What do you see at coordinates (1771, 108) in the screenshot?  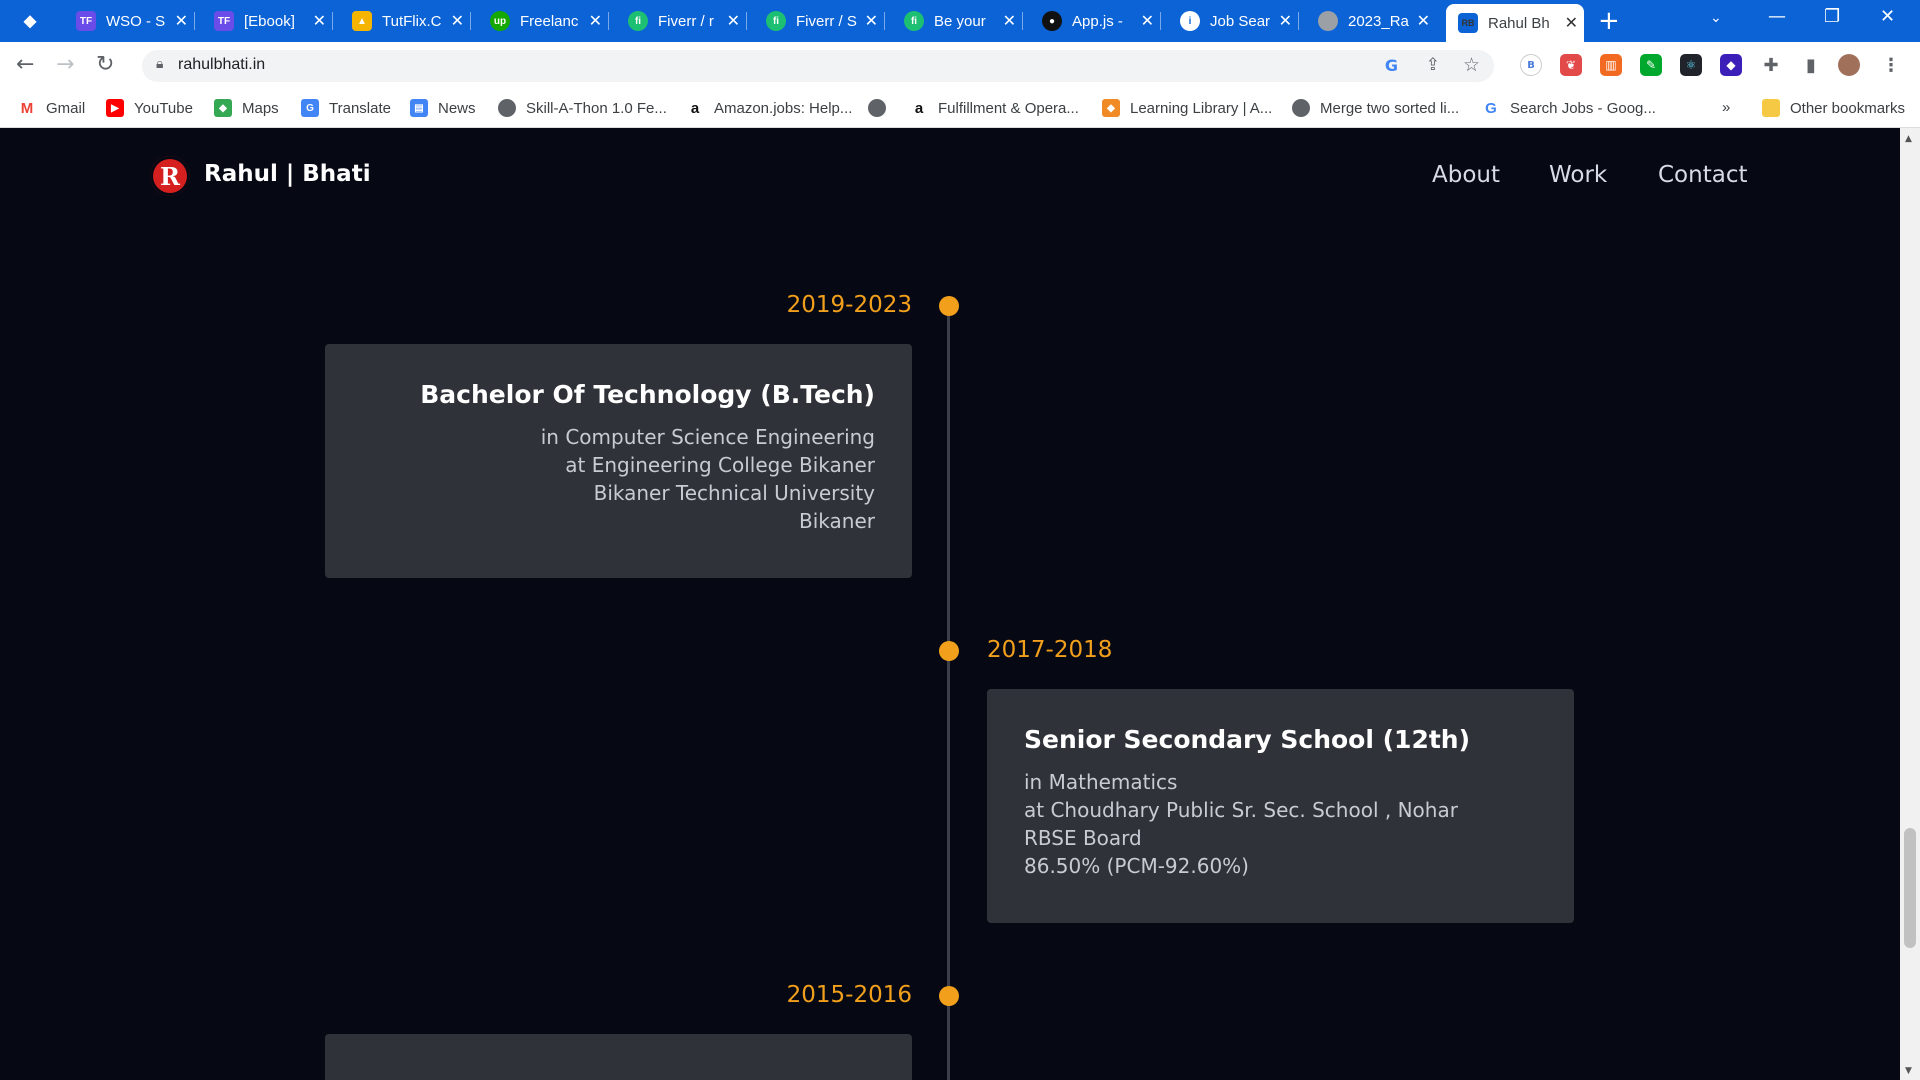 I see `folder-icon` at bounding box center [1771, 108].